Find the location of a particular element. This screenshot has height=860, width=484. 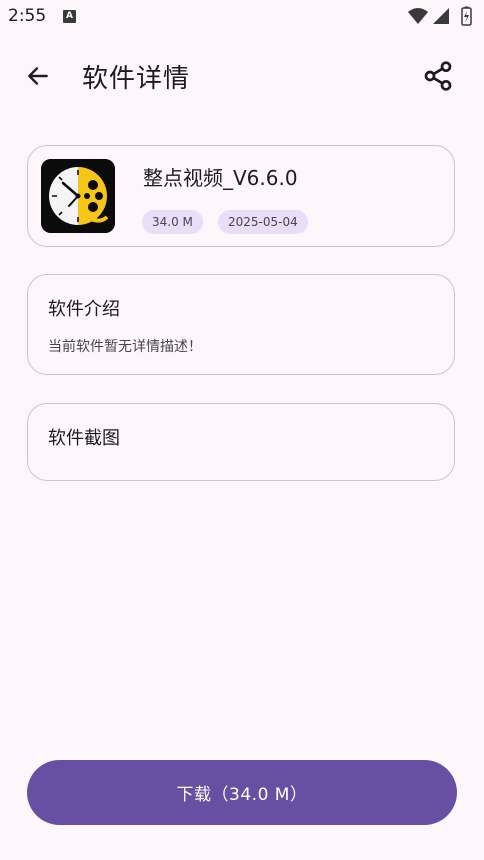

share-icon is located at coordinates (438, 76).